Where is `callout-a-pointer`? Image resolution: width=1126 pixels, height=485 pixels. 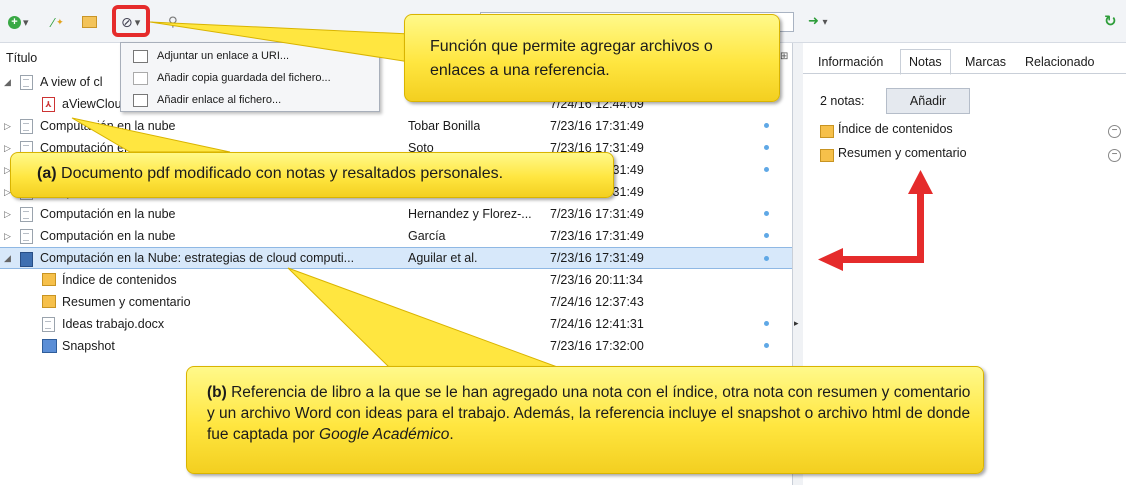
callout-a-pointer is located at coordinates (151, 135).